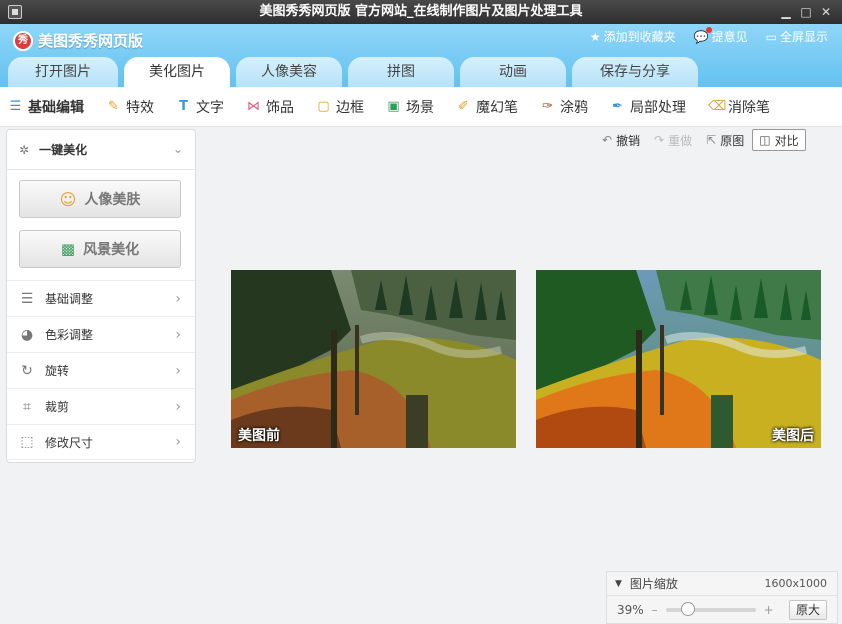 Image resolution: width=842 pixels, height=624 pixels. I want to click on scenery-beautify-button: ▩ 风景美化, so click(100, 249).